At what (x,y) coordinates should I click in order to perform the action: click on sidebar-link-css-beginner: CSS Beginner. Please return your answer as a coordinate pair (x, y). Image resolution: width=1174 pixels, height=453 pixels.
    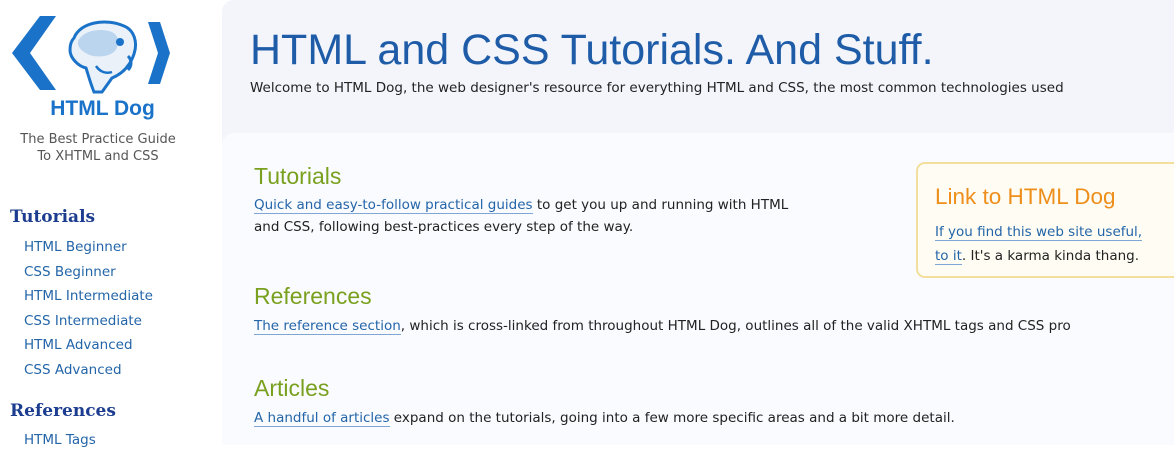
    Looking at the image, I should click on (70, 272).